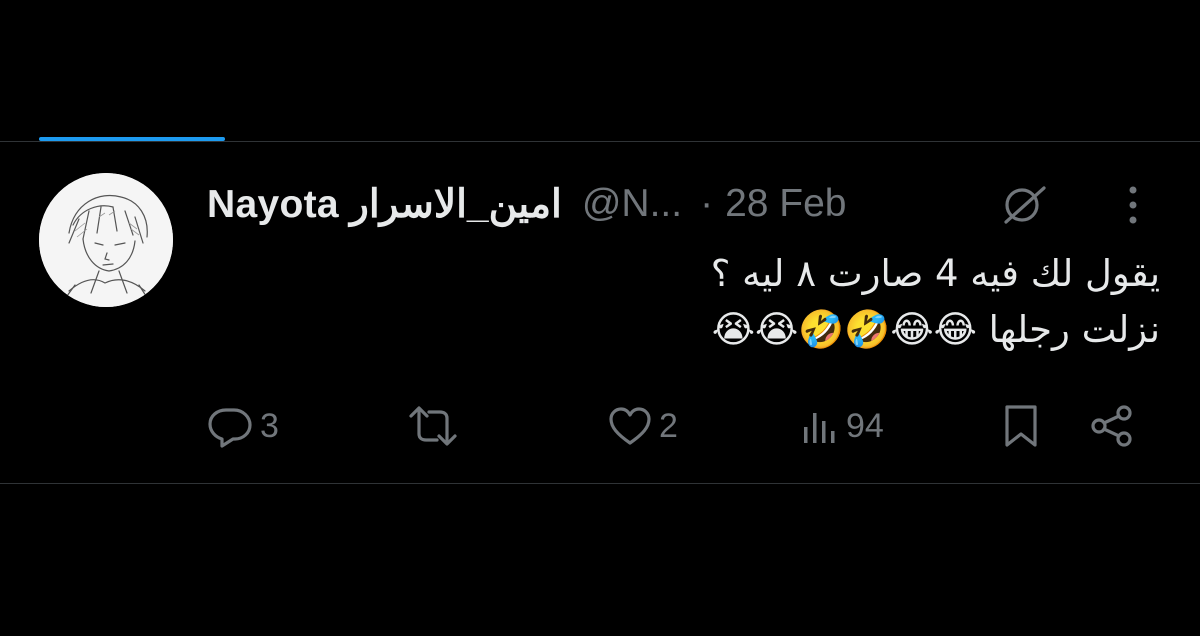 The width and height of the screenshot is (1200, 636). Describe the element at coordinates (433, 426) in the screenshot. I see `retweet-icon` at that location.